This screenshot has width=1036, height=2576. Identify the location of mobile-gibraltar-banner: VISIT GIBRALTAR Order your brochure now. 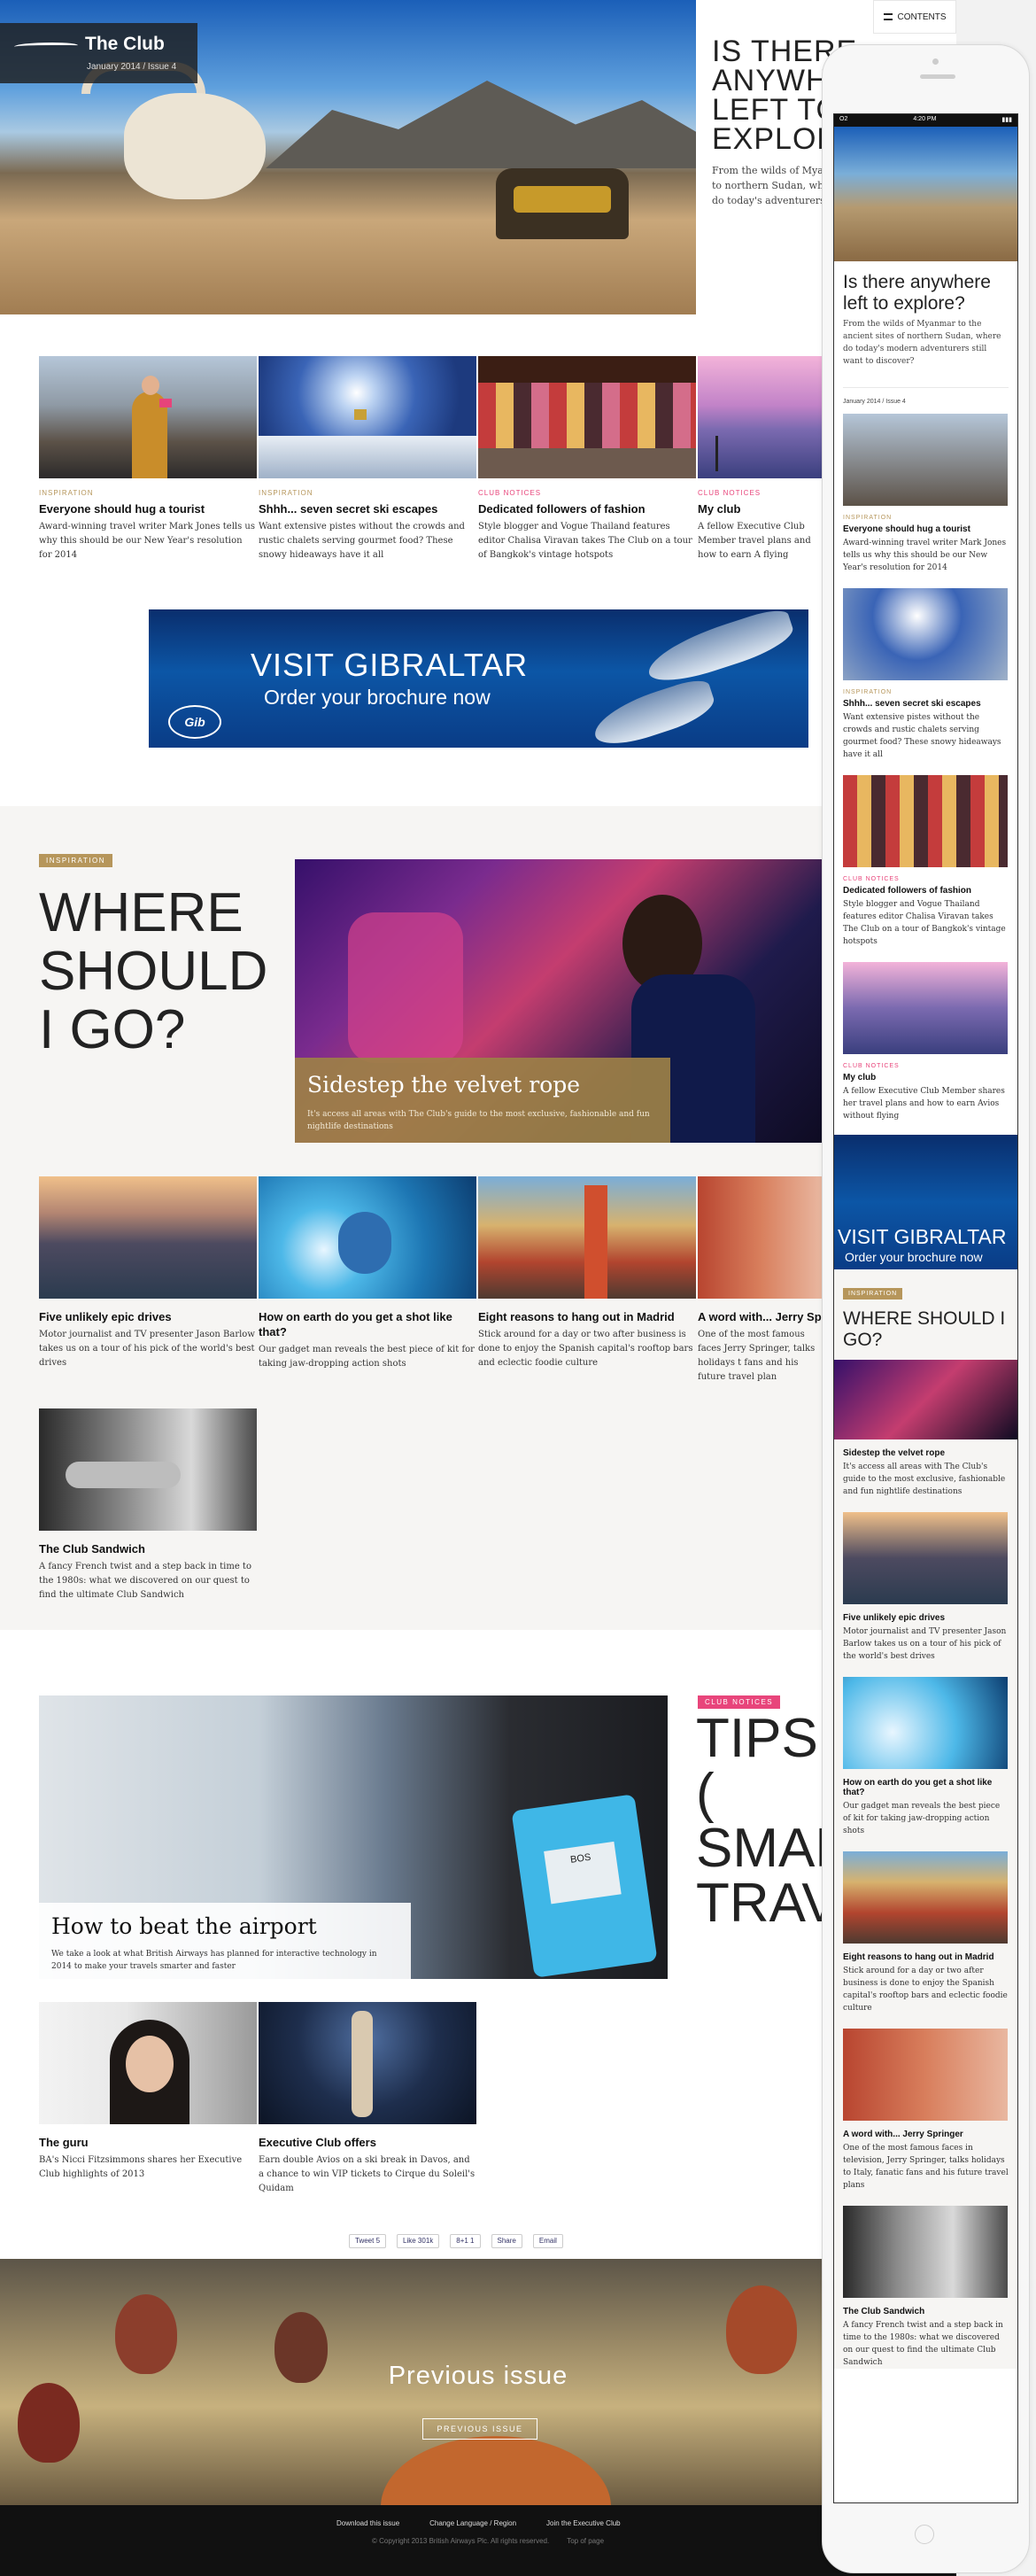
(926, 1202).